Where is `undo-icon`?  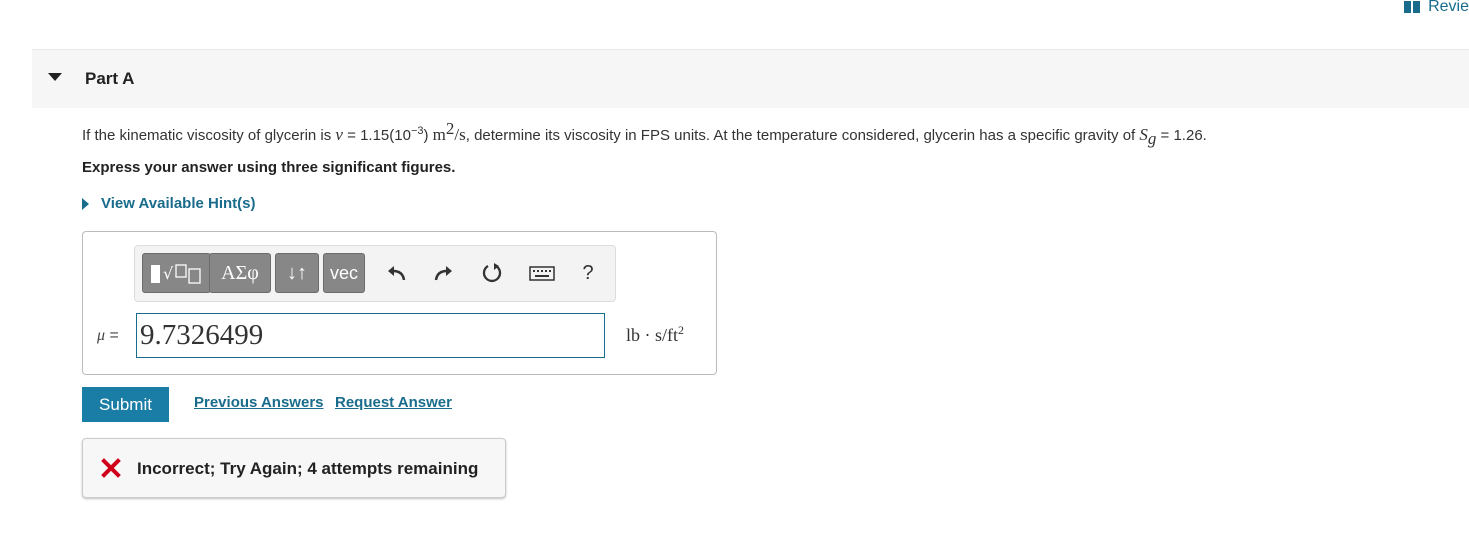 undo-icon is located at coordinates (397, 273).